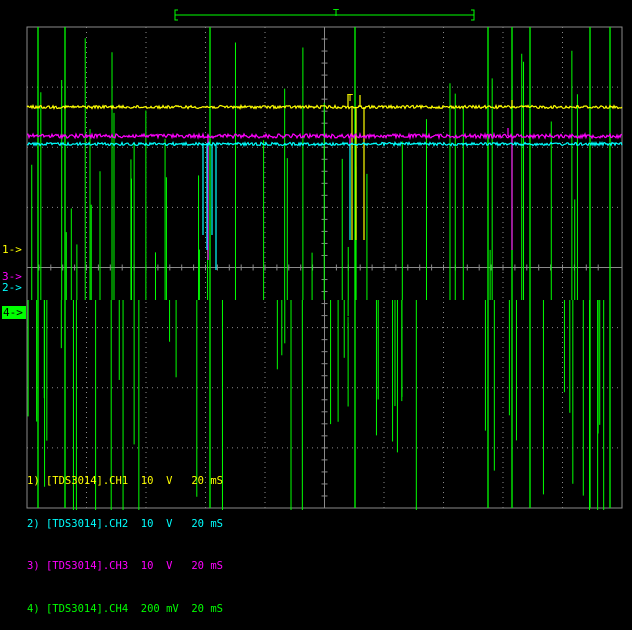 This screenshot has height=630, width=632. What do you see at coordinates (125, 523) in the screenshot?
I see `legend-ch2: 2) [TDS3014].CH2 10 V 20 mS` at bounding box center [125, 523].